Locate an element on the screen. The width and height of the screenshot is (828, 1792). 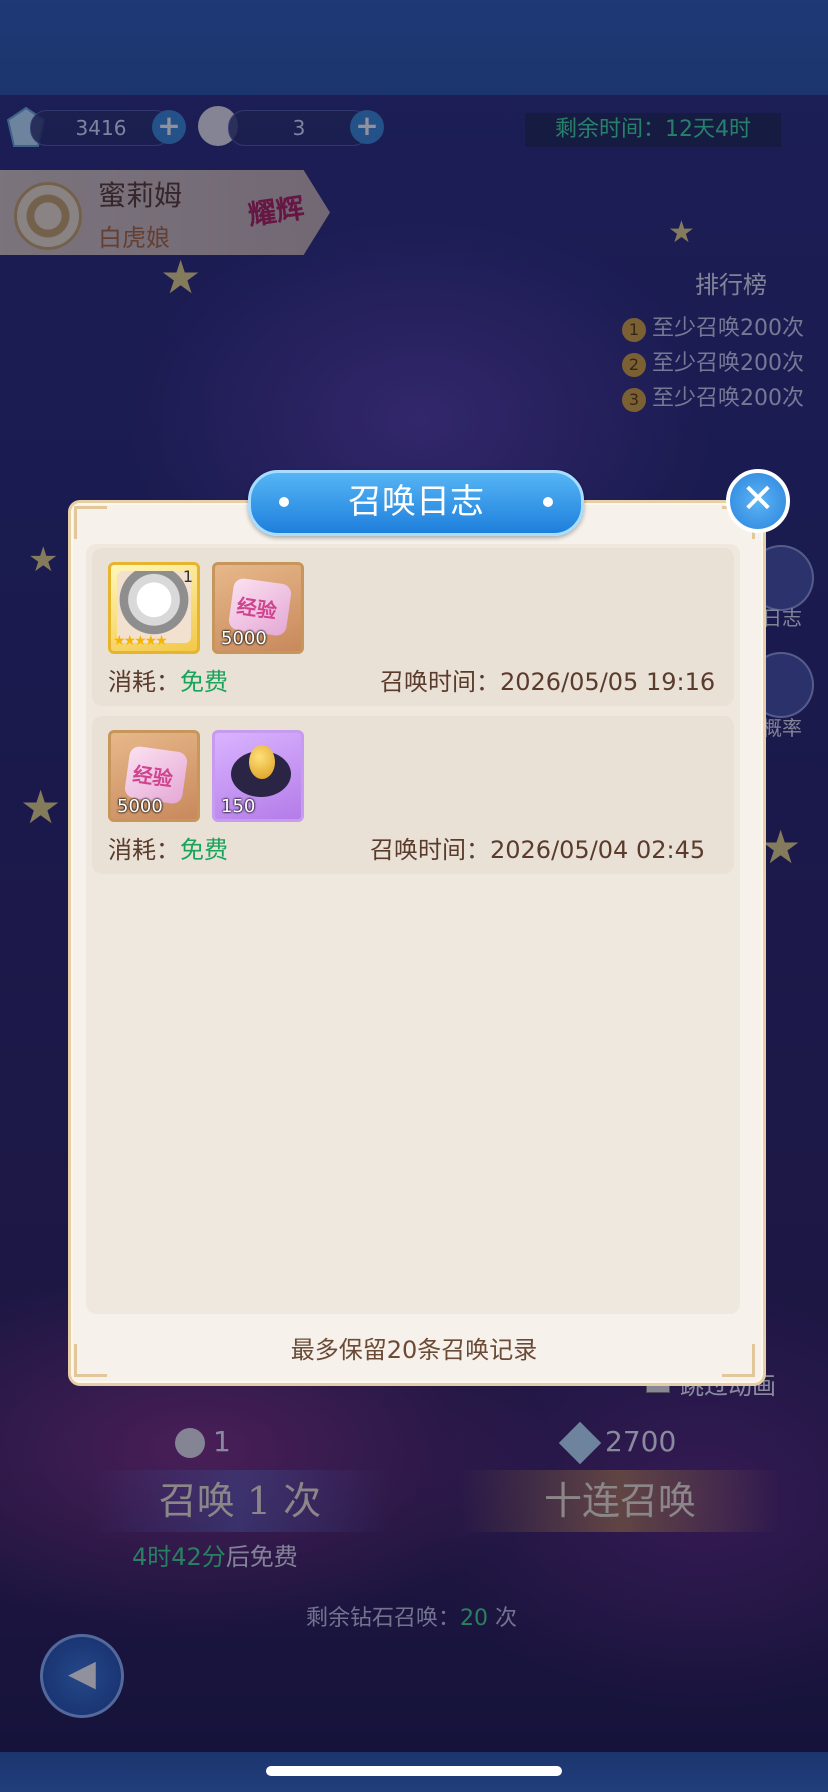
close-icon: ✕ is located at coordinates (758, 499).